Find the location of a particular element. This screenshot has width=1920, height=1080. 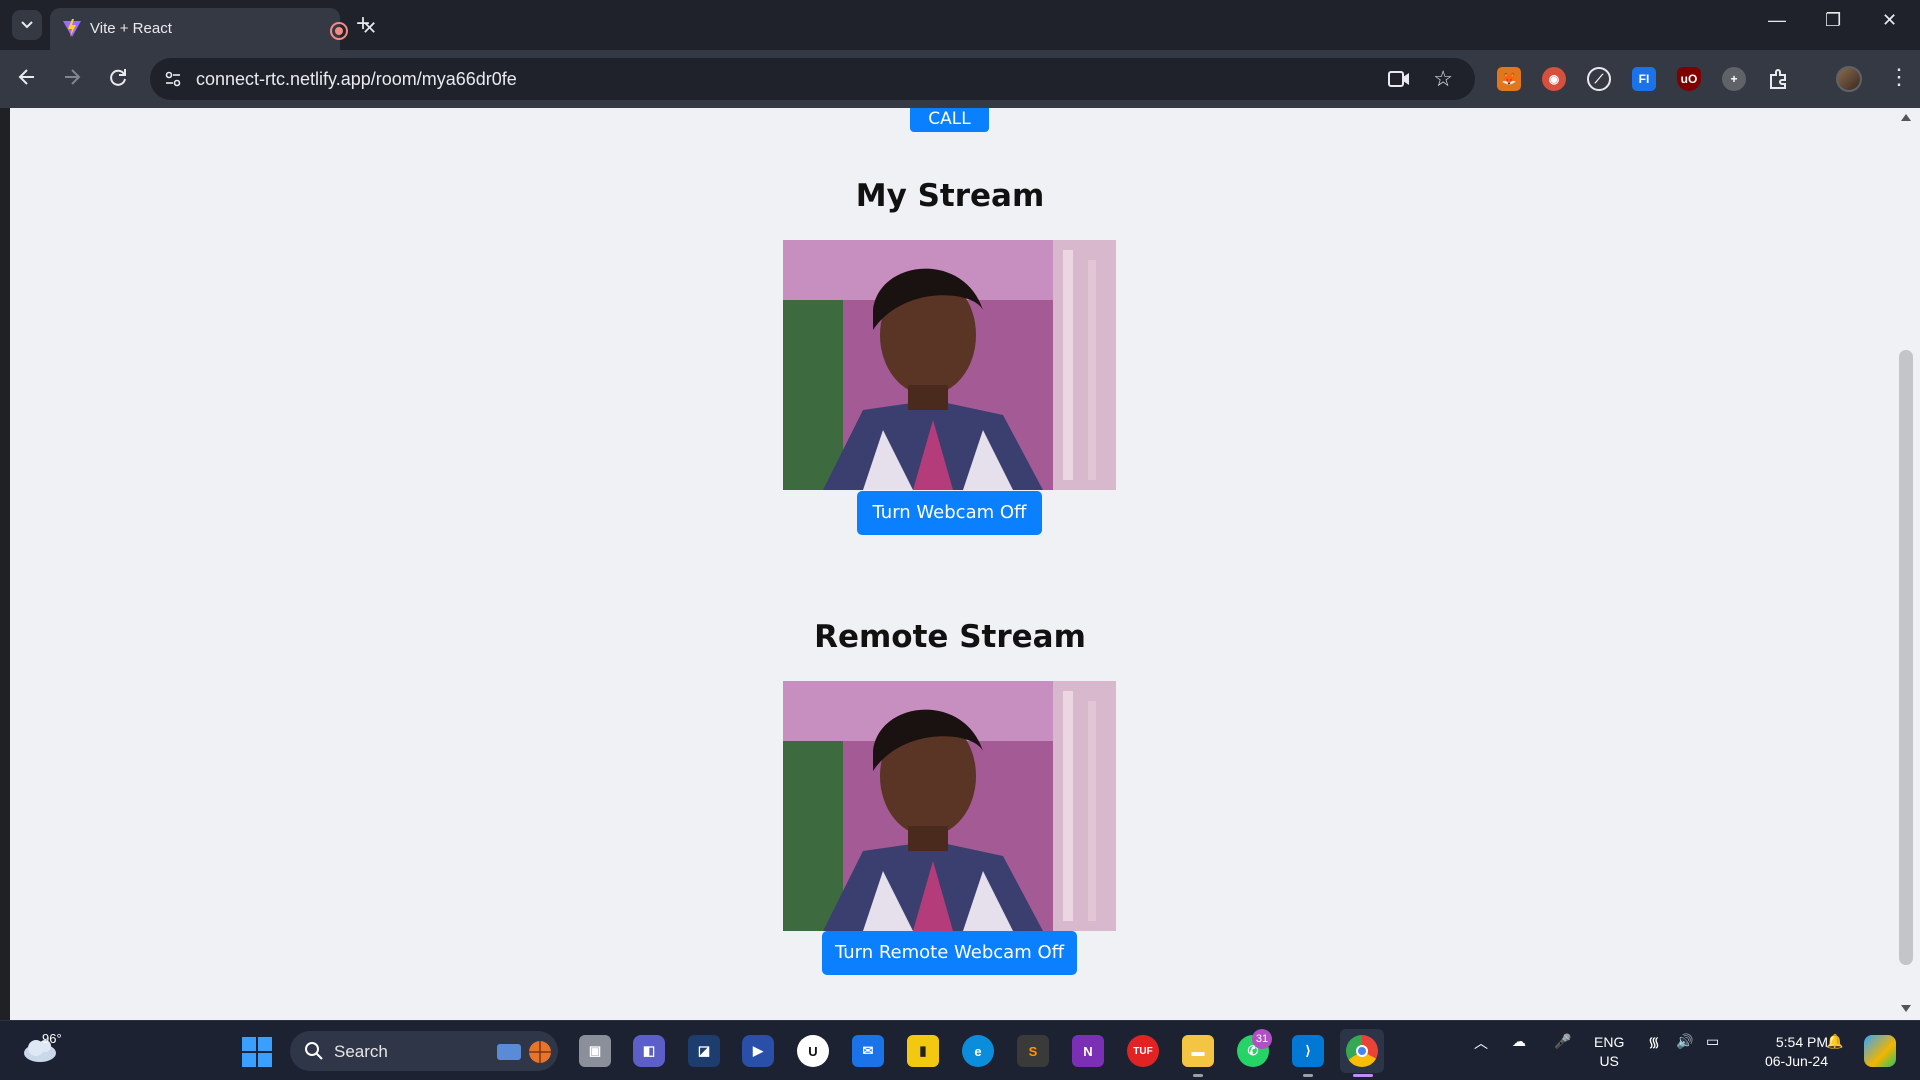

keyboard-region: US is located at coordinates (1609, 1061).